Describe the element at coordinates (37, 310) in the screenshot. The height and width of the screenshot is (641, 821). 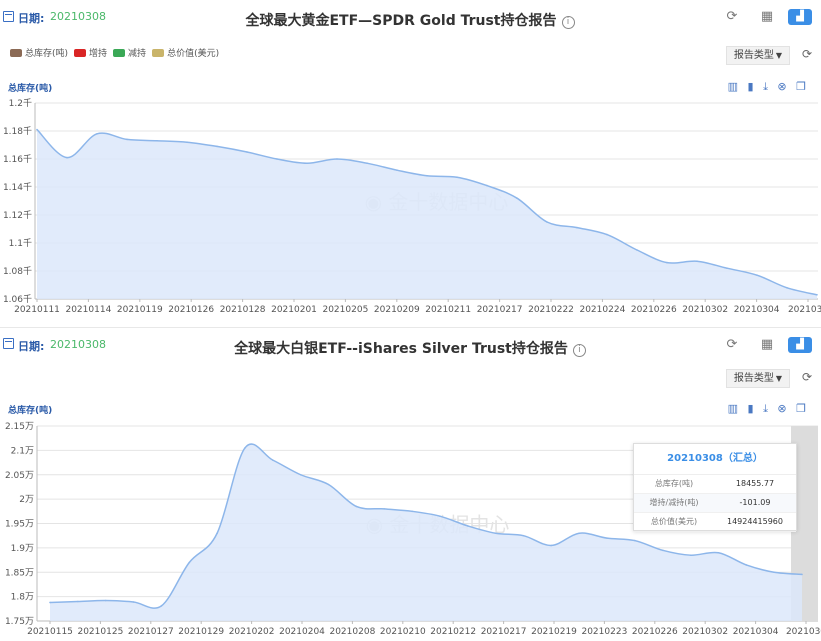
I see `x-tick-label: 20210111` at that location.